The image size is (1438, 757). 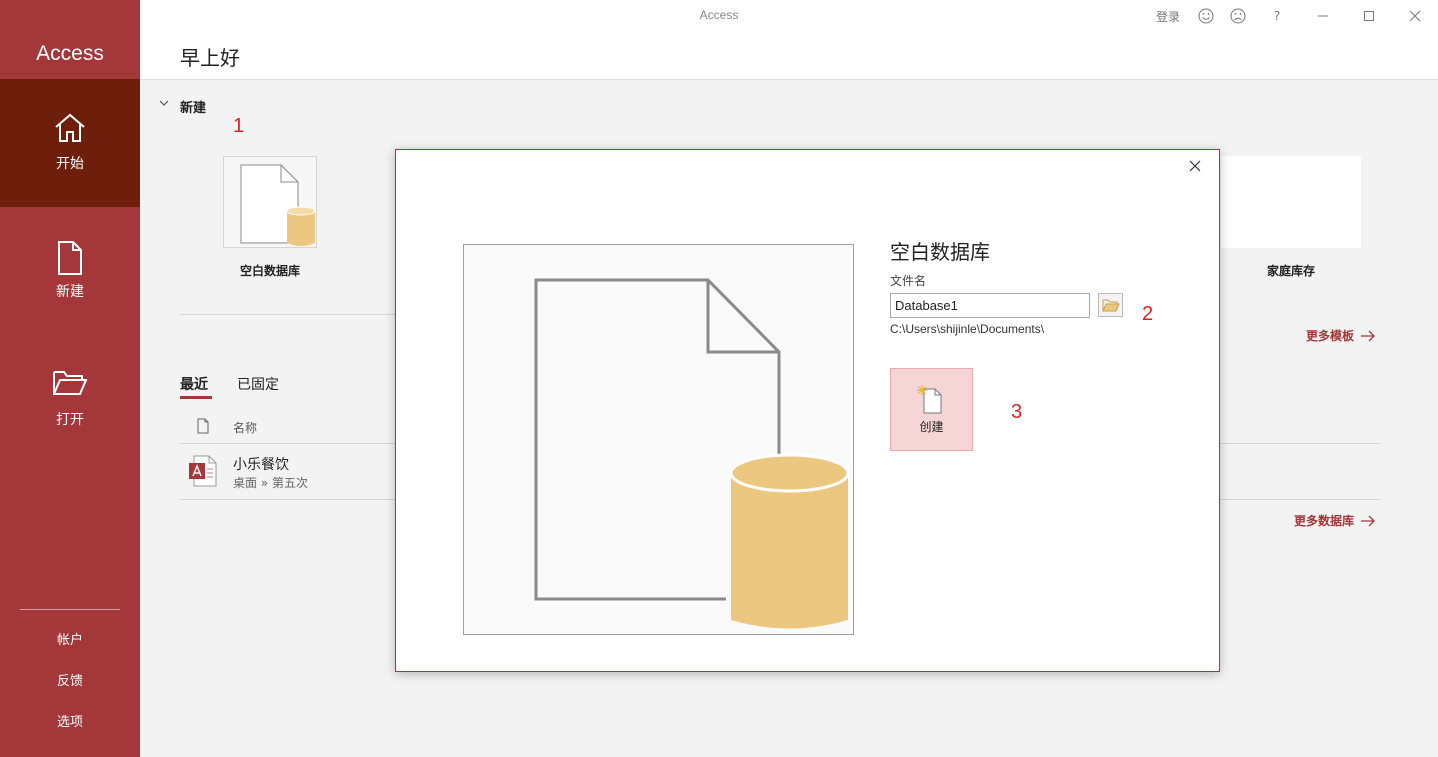 I want to click on more-templates-link: 更多模板, so click(x=1341, y=335).